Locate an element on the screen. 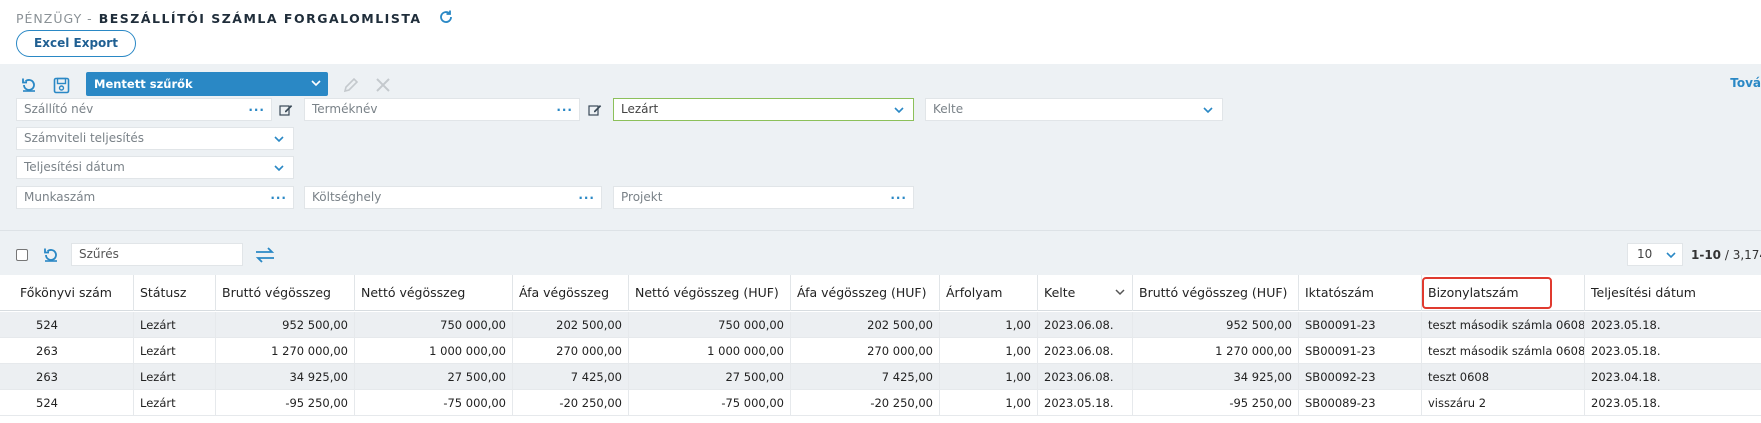 The height and width of the screenshot is (423, 1761). filter-toolbar: Mentett szűrők Tová is located at coordinates (880, 84).